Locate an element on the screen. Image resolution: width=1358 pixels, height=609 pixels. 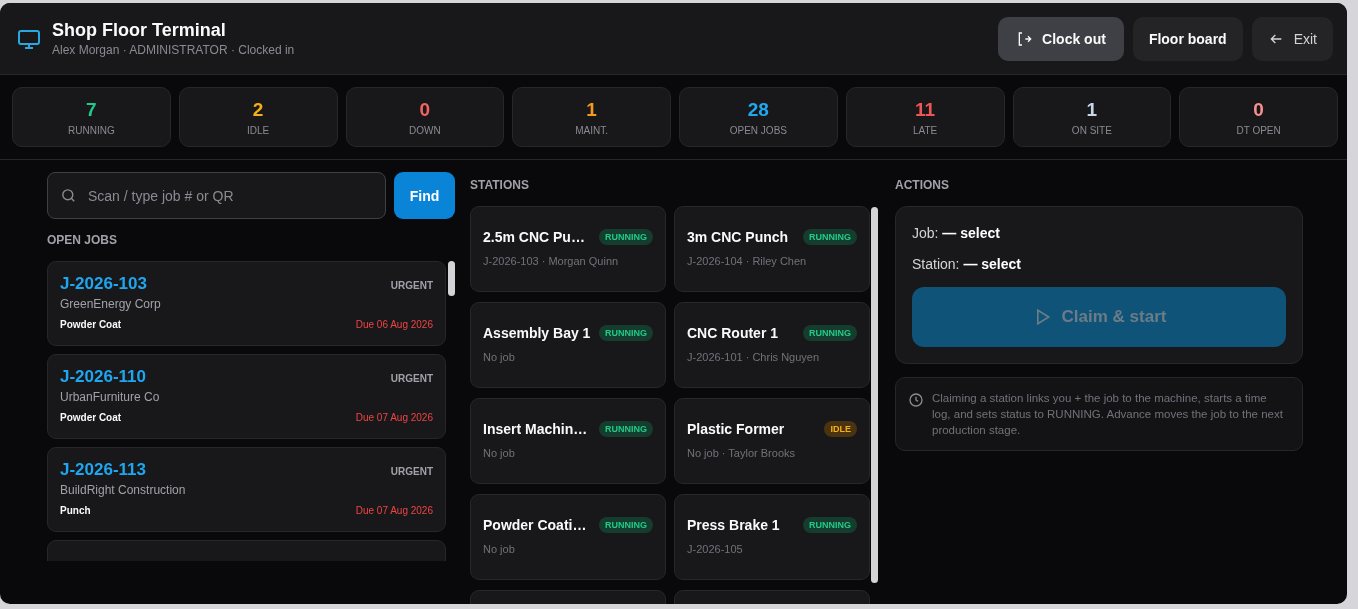
job-card: J-2026-110 URGENT UrbanFurniture Co Powder Coat Due 07 Aug 2026 is located at coordinates (246, 396).